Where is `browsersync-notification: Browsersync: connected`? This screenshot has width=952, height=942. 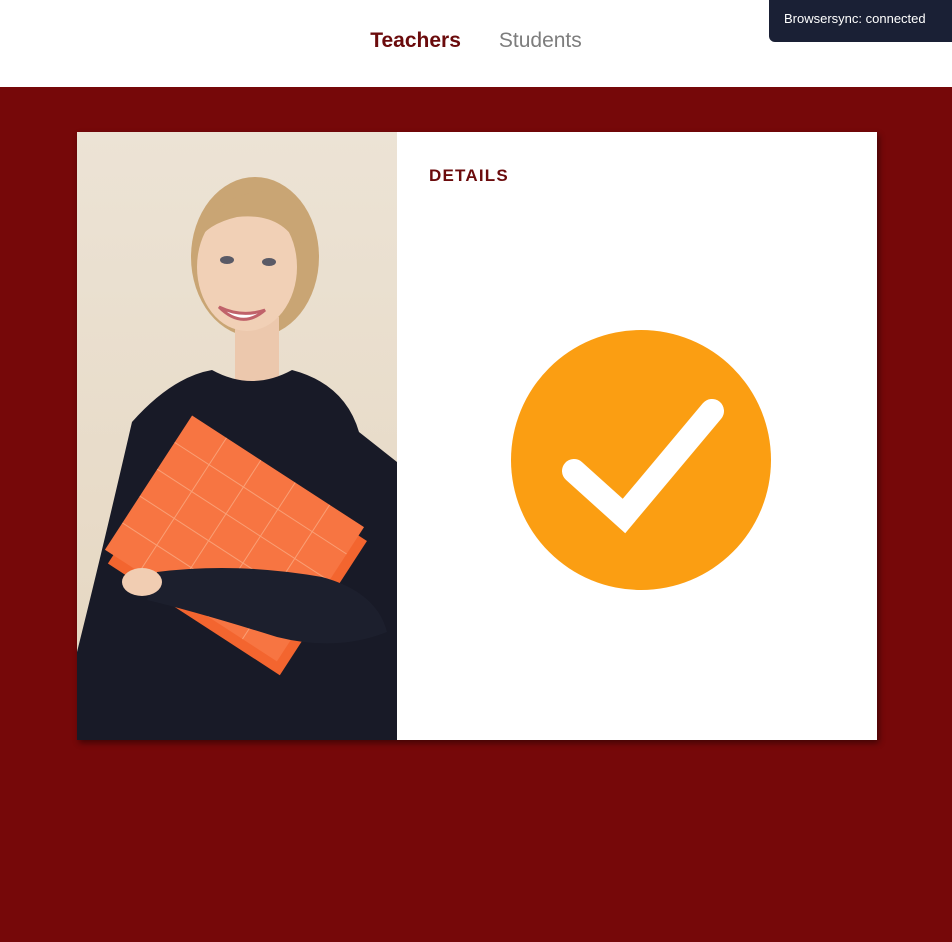 browsersync-notification: Browsersync: connected is located at coordinates (860, 21).